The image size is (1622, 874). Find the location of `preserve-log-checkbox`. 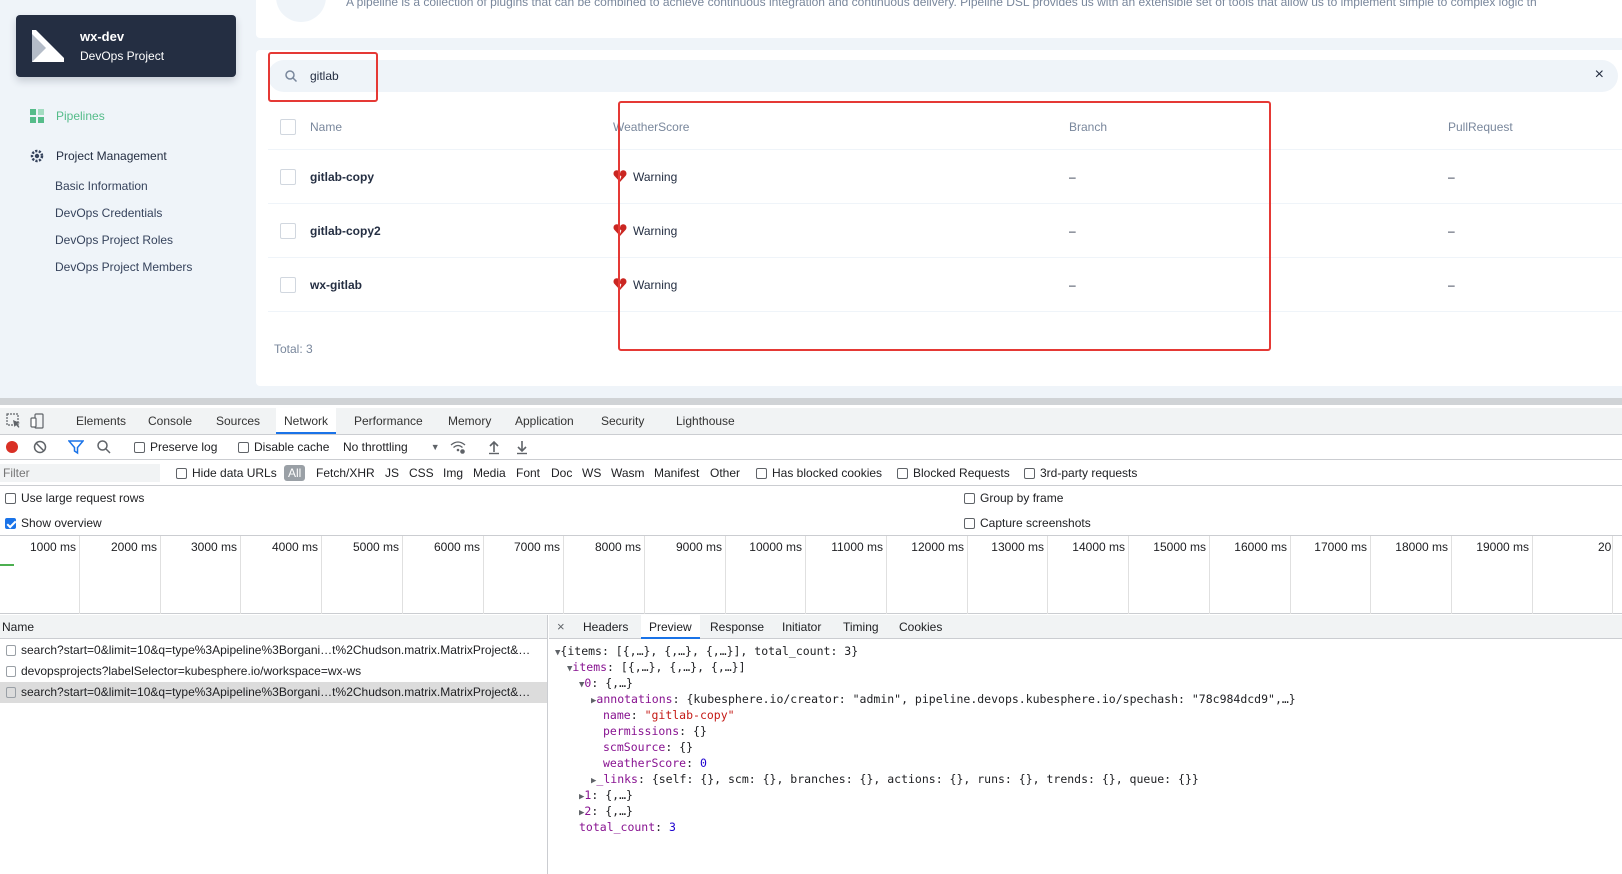

preserve-log-checkbox is located at coordinates (139, 447).